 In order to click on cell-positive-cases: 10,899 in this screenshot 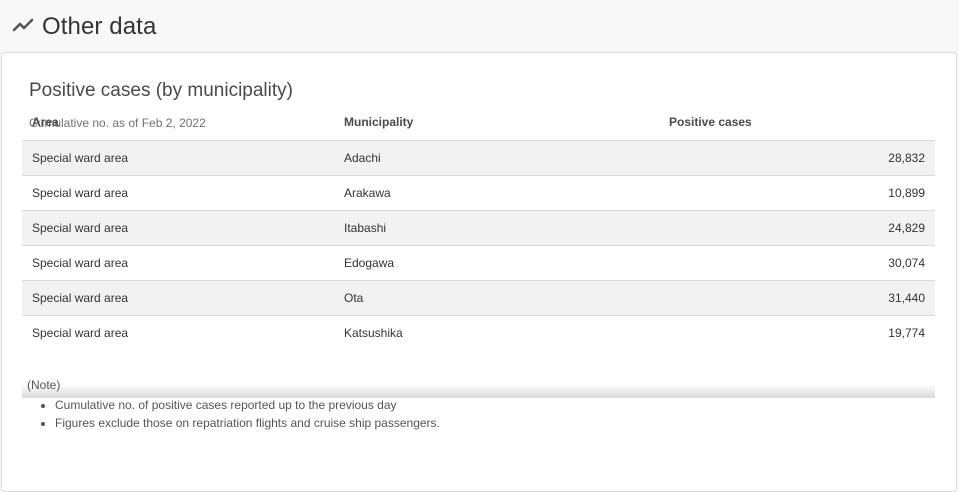, I will do `click(797, 193)`.